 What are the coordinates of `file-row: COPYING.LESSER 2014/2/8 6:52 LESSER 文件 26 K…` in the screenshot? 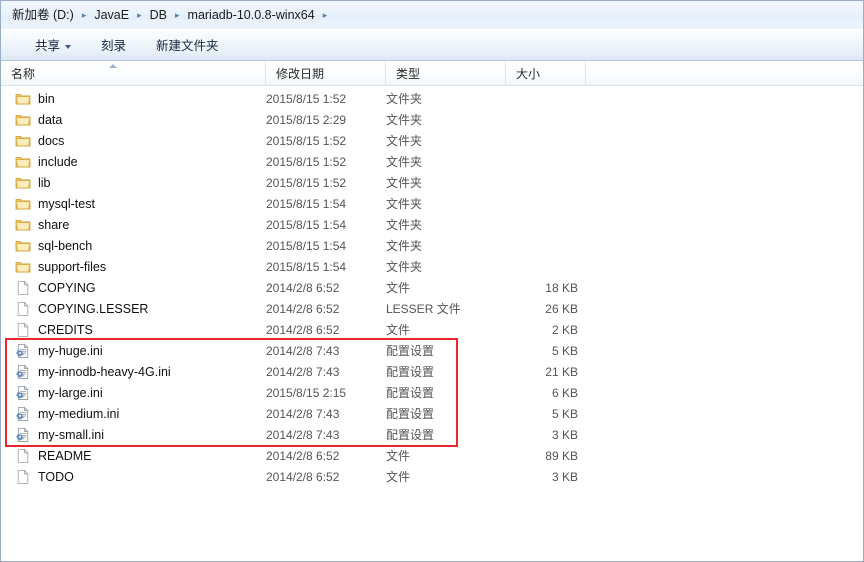 It's located at (432, 308).